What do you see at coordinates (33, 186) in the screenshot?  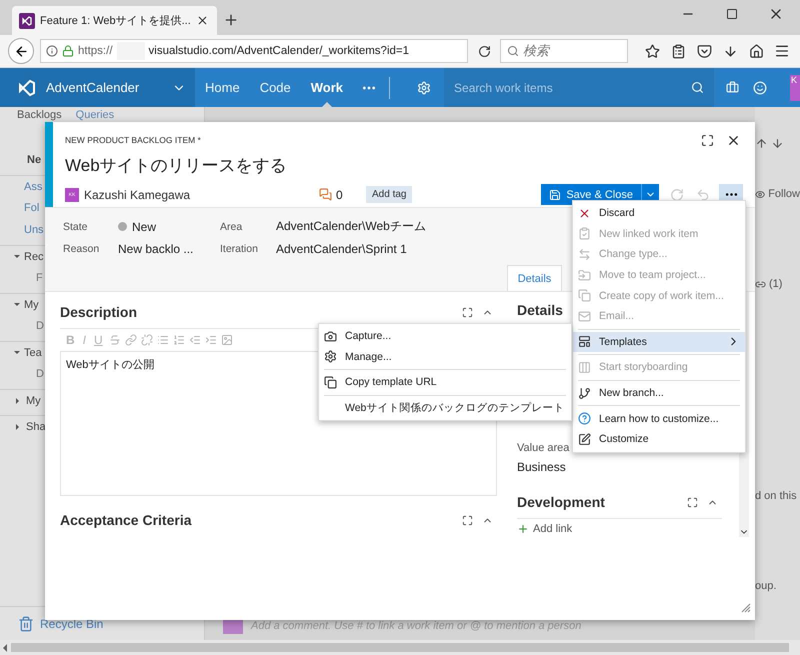 I see `sidebar-item: Ass` at bounding box center [33, 186].